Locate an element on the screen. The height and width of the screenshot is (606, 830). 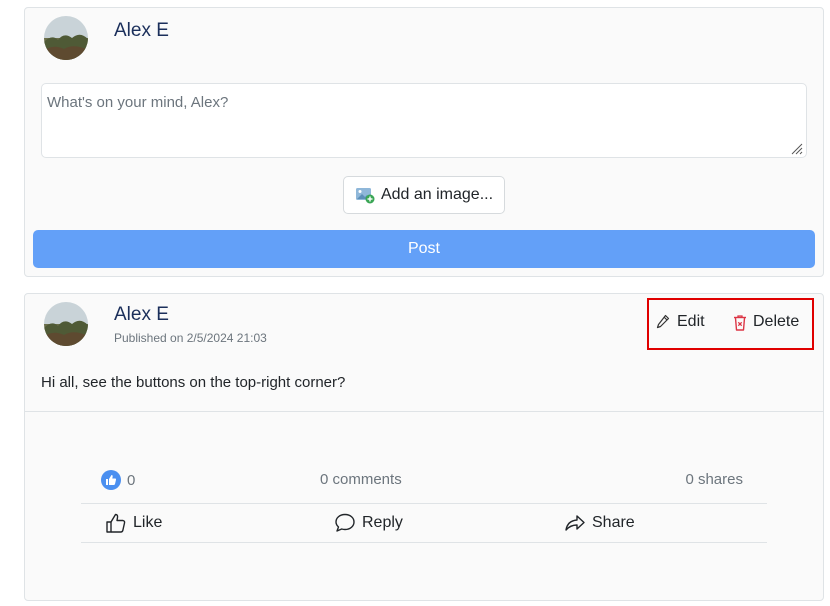
thumbs-up-badge-icon is located at coordinates (111, 480).